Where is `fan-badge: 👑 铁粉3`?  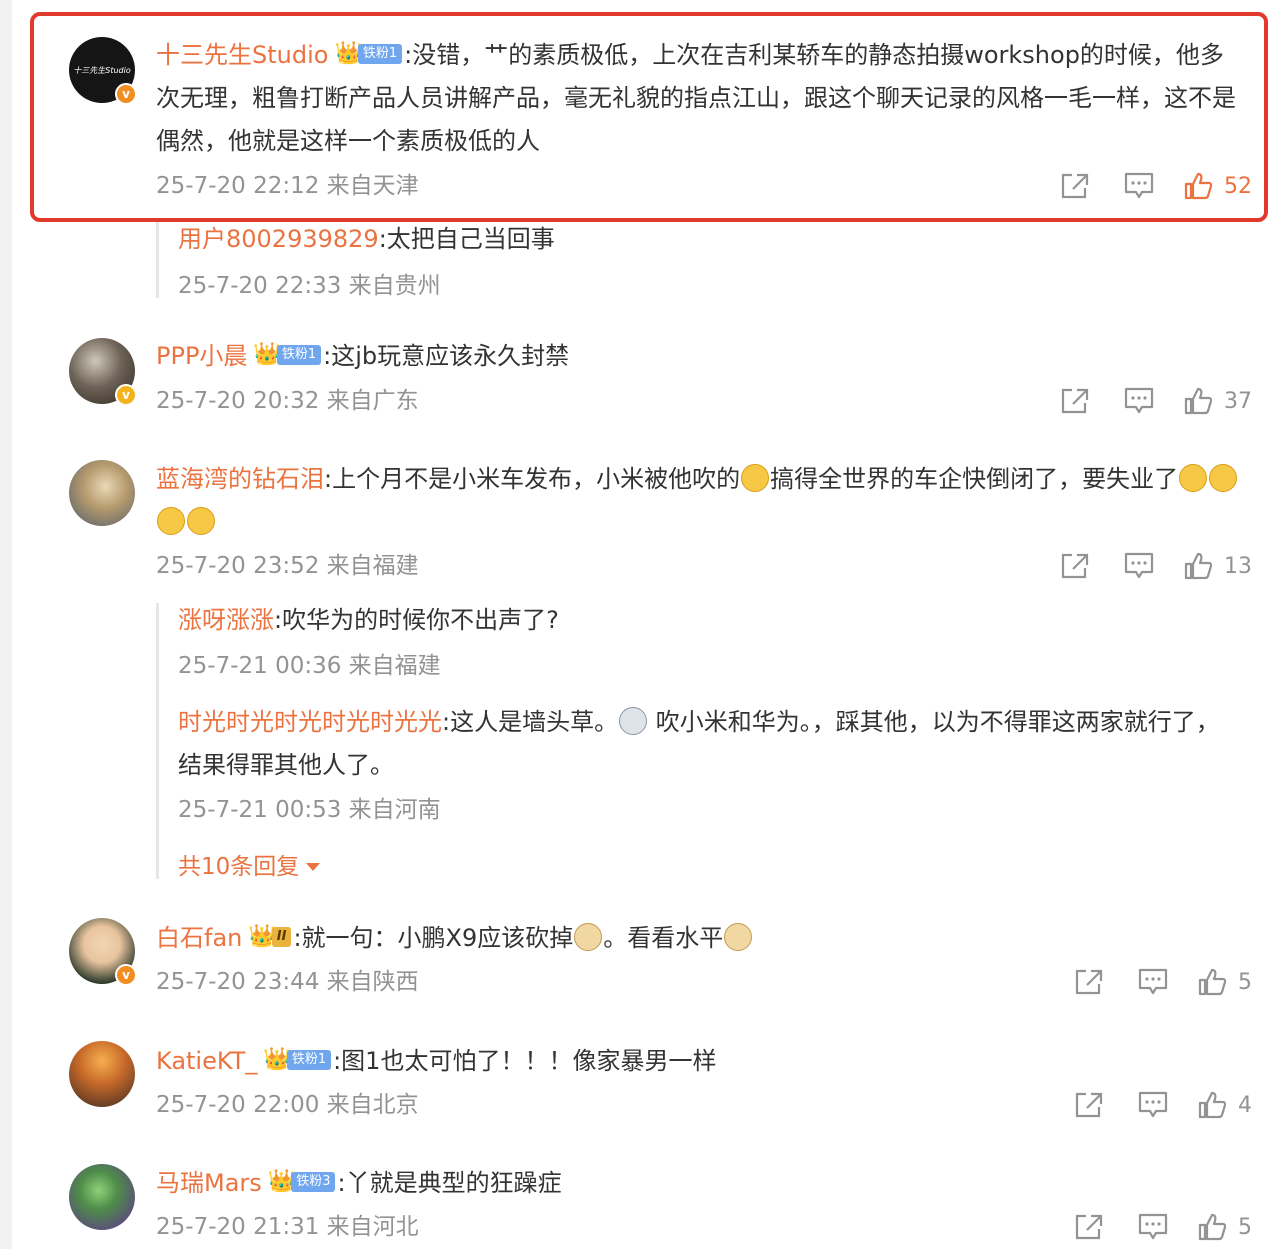 fan-badge: 👑 铁粉3 is located at coordinates (302, 1182).